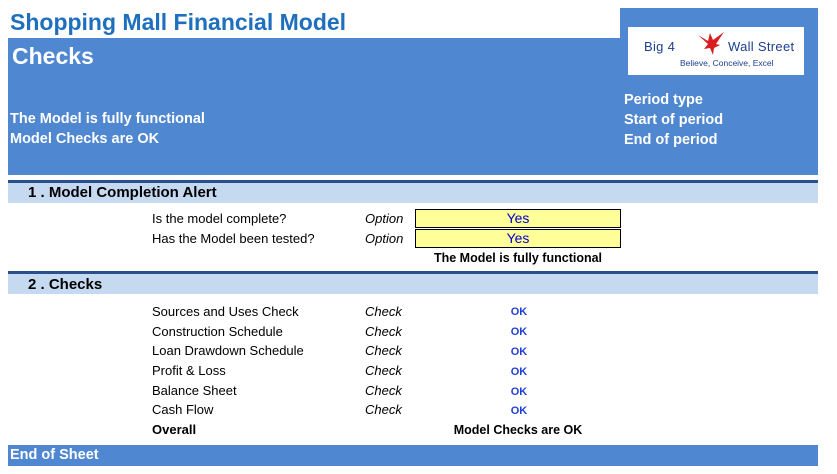  I want to click on period-type-label: Period type, so click(663, 100).